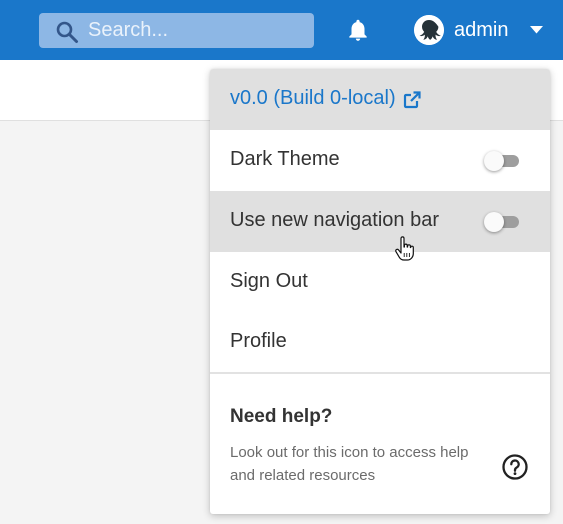 This screenshot has height=524, width=563. What do you see at coordinates (195, 30) in the screenshot?
I see `search-input` at bounding box center [195, 30].